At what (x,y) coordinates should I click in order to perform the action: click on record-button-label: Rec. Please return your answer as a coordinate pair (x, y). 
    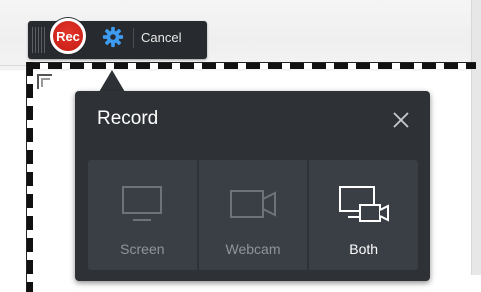
    Looking at the image, I should click on (68, 36).